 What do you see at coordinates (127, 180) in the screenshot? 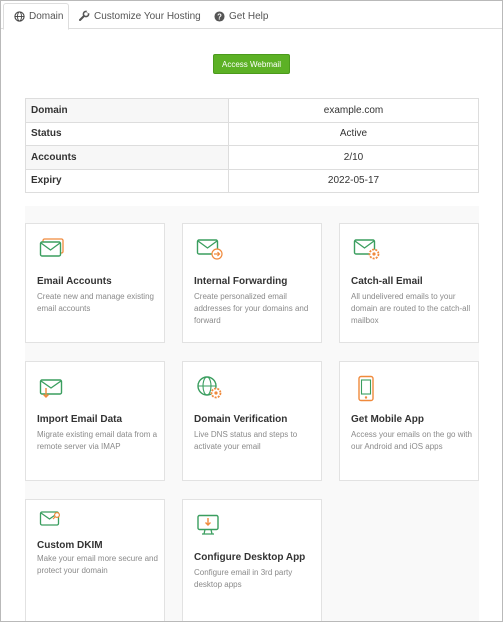
I see `info-key: Expiry` at bounding box center [127, 180].